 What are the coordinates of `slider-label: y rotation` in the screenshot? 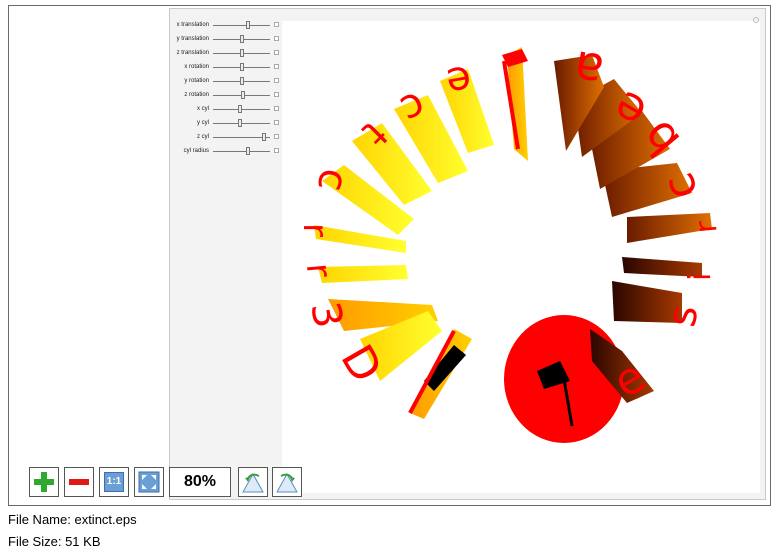 It's located at (196, 81).